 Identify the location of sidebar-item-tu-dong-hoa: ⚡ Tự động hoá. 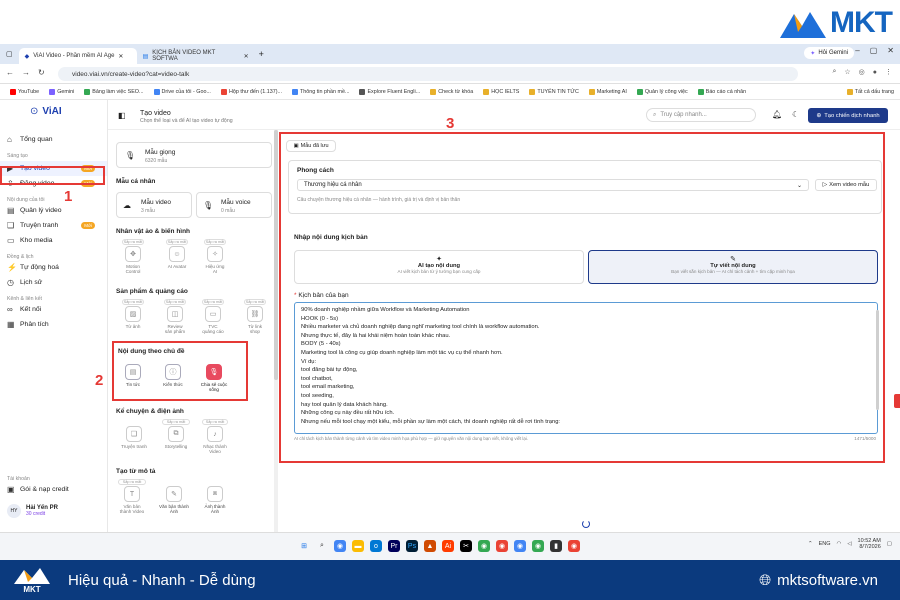
(53, 267).